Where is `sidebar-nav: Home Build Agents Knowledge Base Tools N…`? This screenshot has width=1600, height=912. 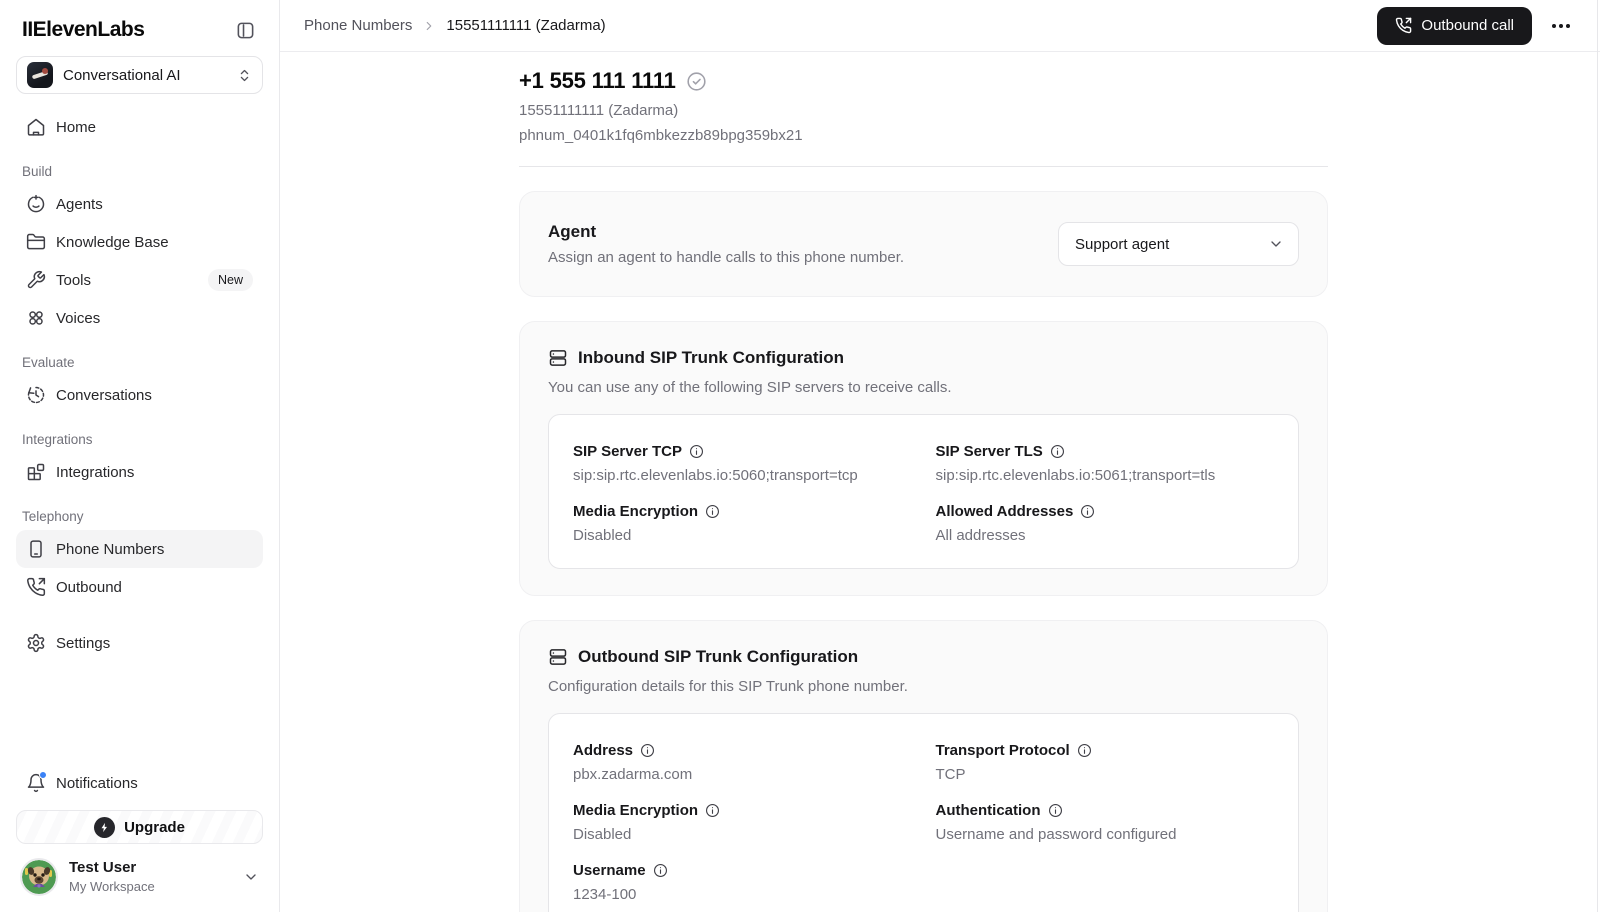 sidebar-nav: Home Build Agents Knowledge Base Tools N… is located at coordinates (139, 385).